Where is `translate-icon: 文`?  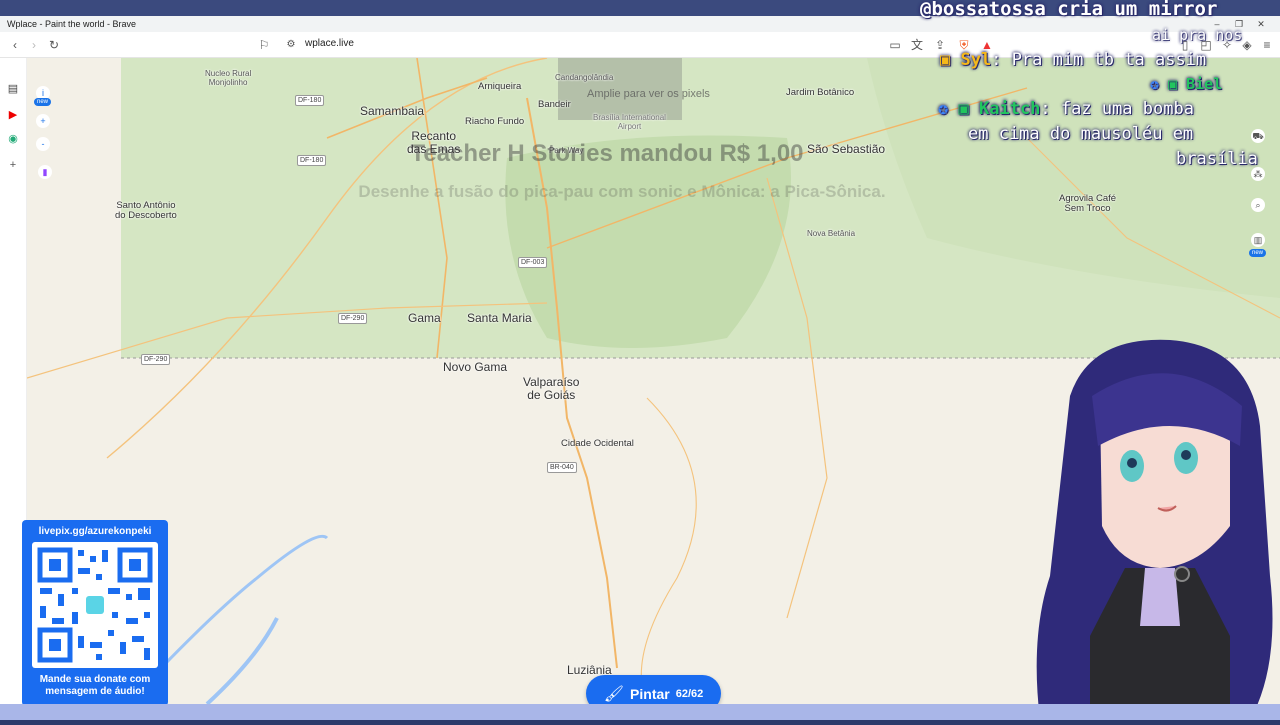
translate-icon: 文 is located at coordinates (917, 45).